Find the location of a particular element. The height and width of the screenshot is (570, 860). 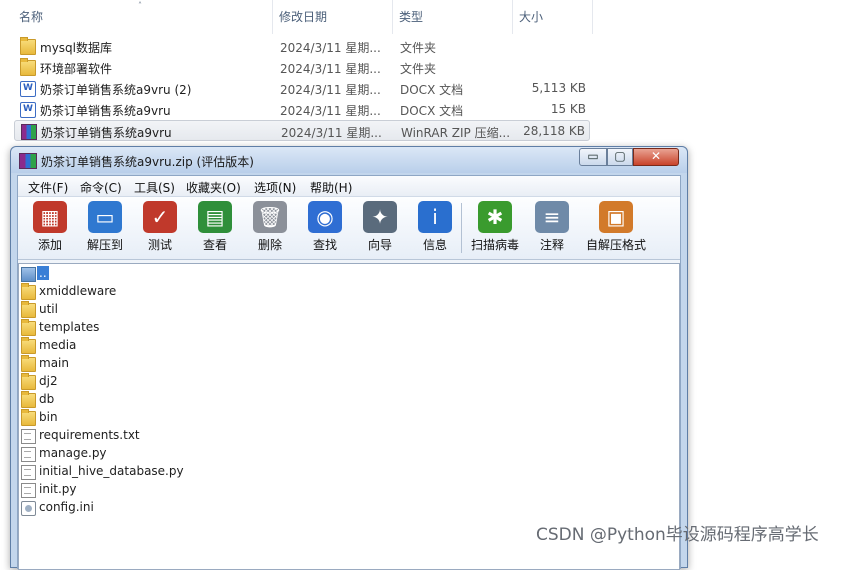

info-icon: i is located at coordinates (435, 217).